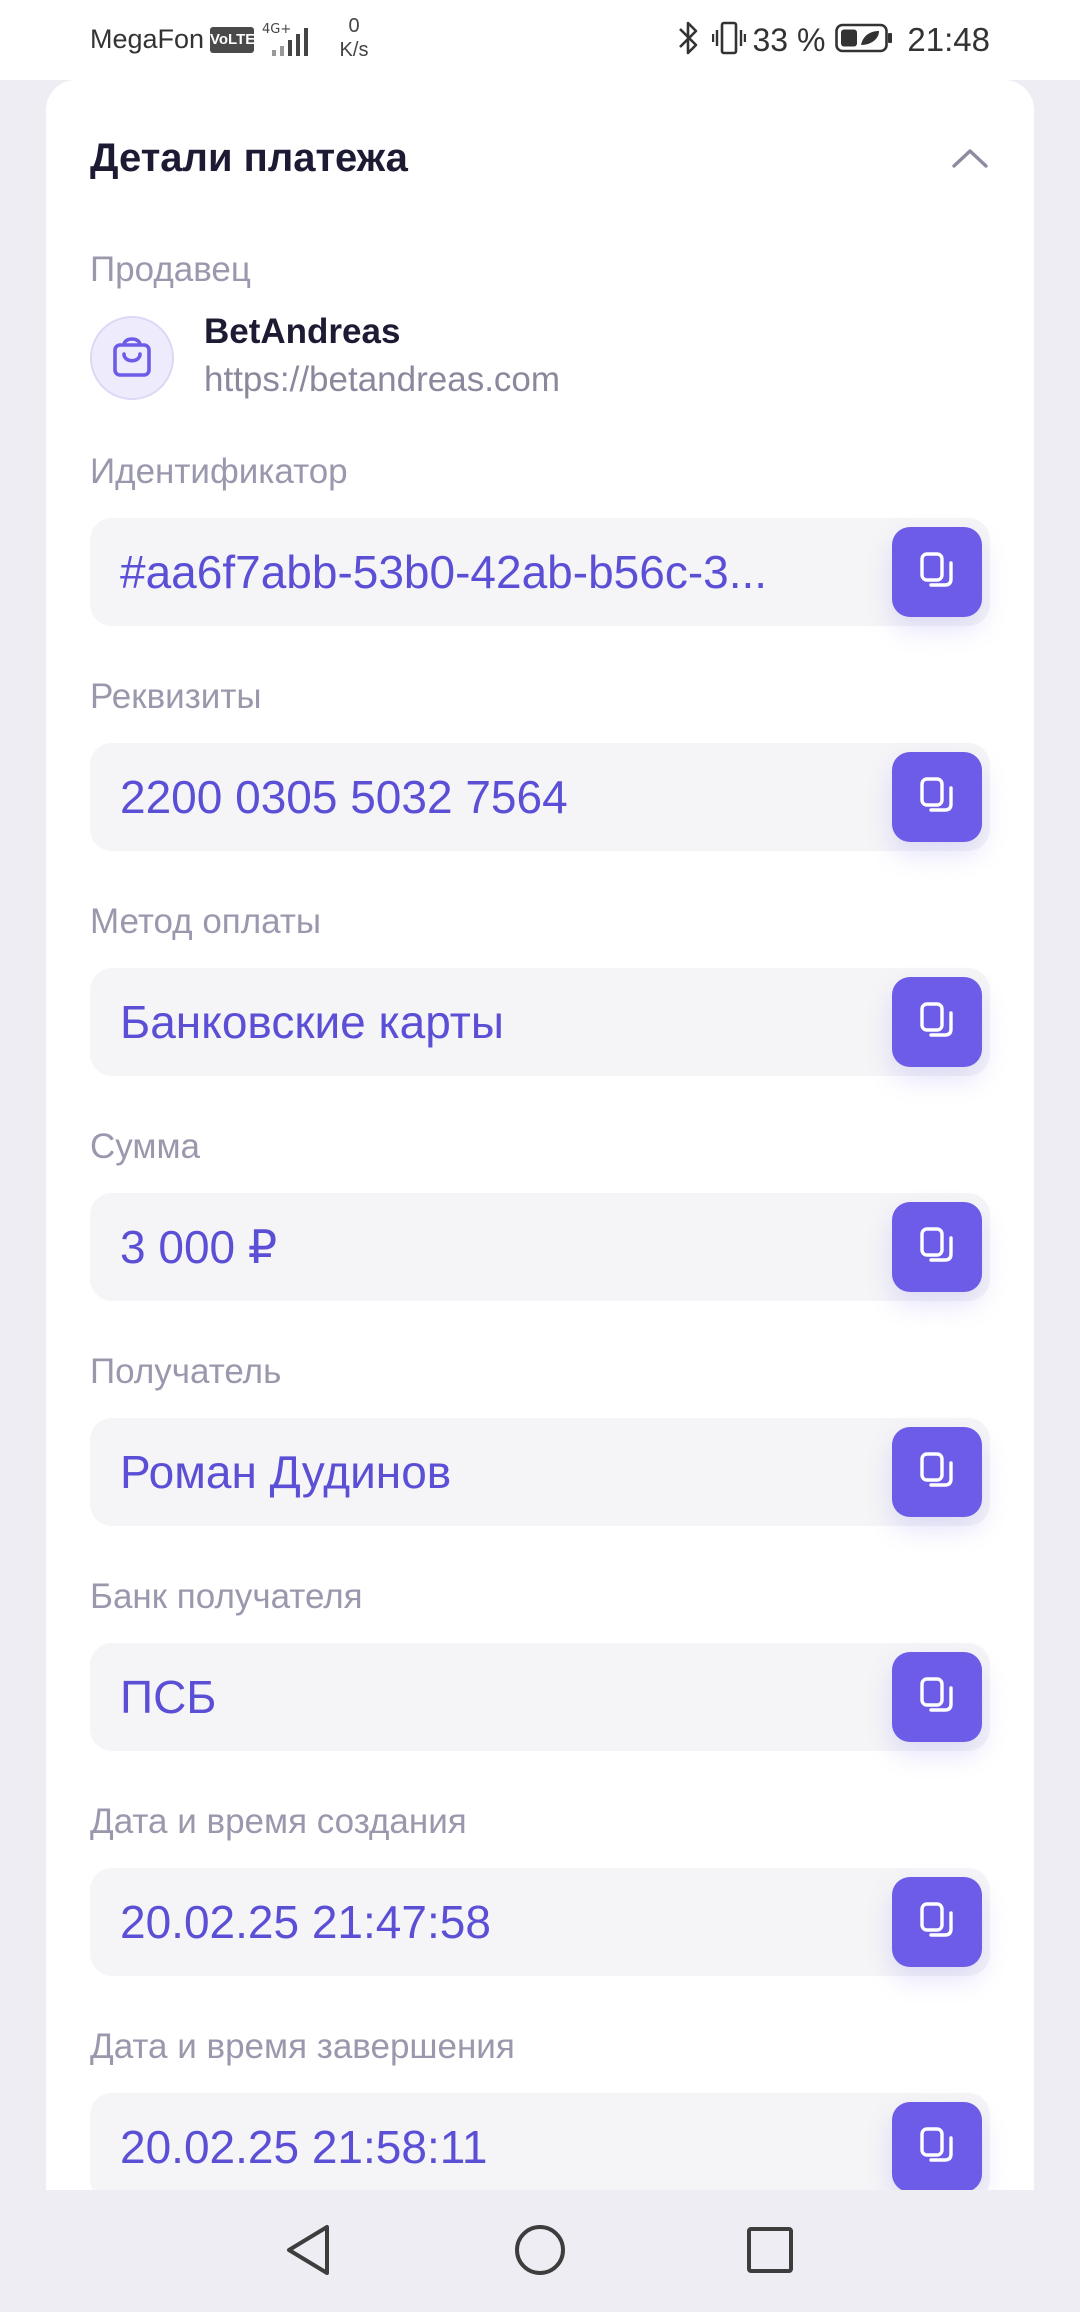 Image resolution: width=1080 pixels, height=2312 pixels. I want to click on amount-value: 3 000 ₽, so click(199, 1247).